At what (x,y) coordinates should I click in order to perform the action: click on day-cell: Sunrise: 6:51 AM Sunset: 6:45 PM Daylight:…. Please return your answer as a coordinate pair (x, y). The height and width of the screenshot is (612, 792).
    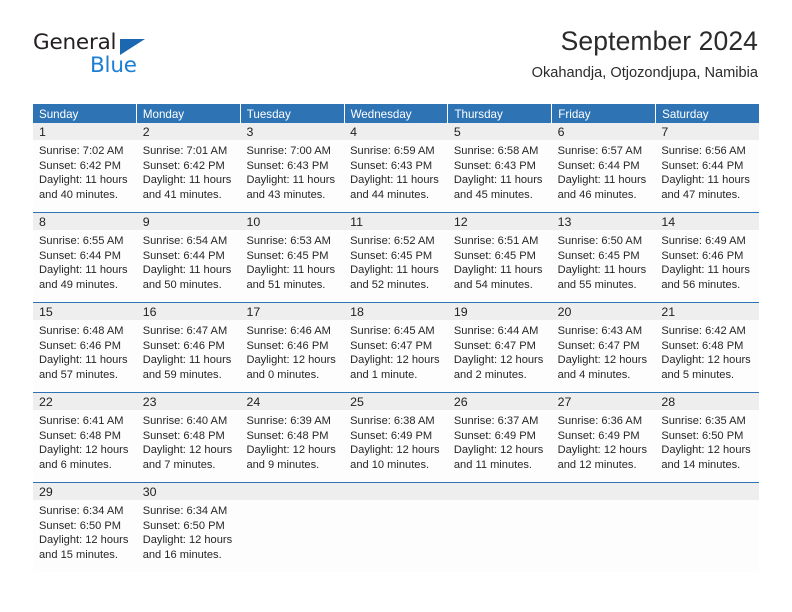
    Looking at the image, I should click on (500, 266).